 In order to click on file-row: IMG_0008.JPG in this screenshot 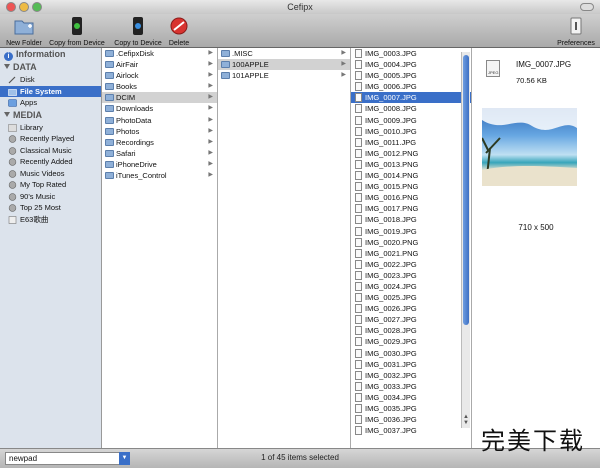, I will do `click(411, 108)`.